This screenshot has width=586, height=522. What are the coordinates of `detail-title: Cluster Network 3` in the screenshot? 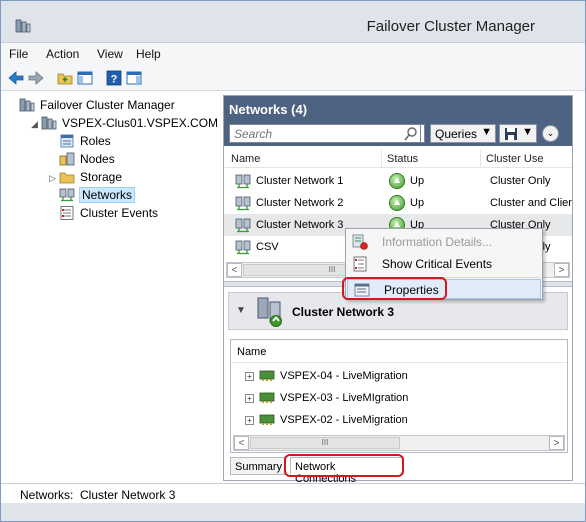 It's located at (343, 312).